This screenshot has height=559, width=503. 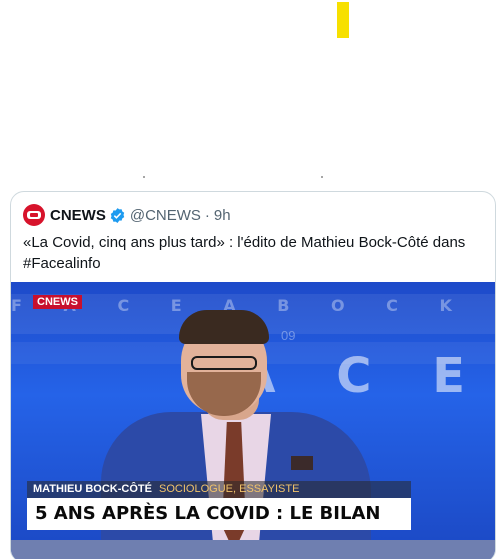 What do you see at coordinates (34, 215) in the screenshot?
I see `cnews-logo-icon` at bounding box center [34, 215].